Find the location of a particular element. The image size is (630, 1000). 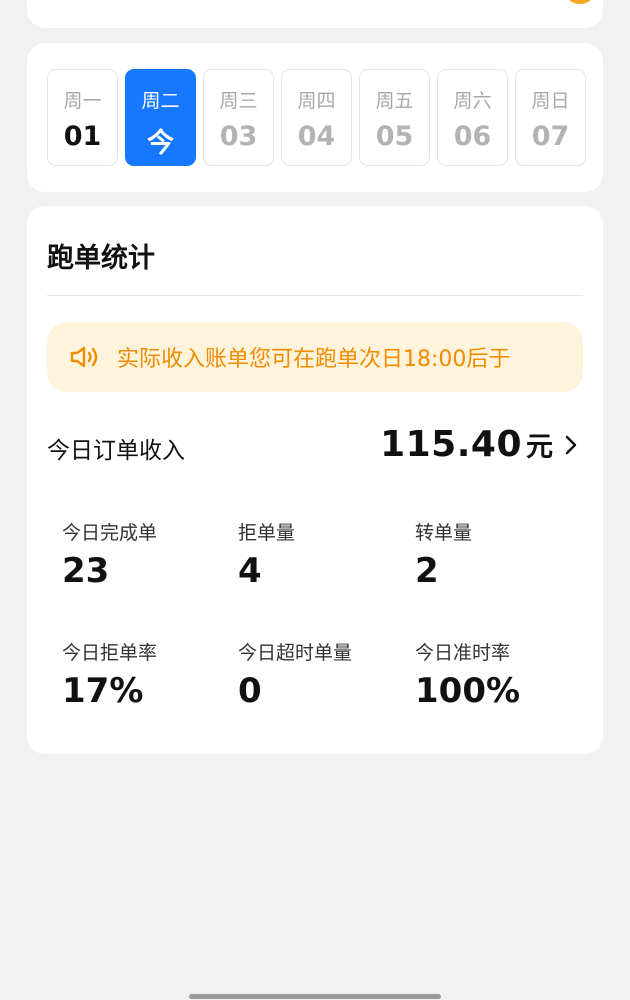

notice-text: 实际收入账单您可在跑单次日18:00后于 is located at coordinates (314, 359).